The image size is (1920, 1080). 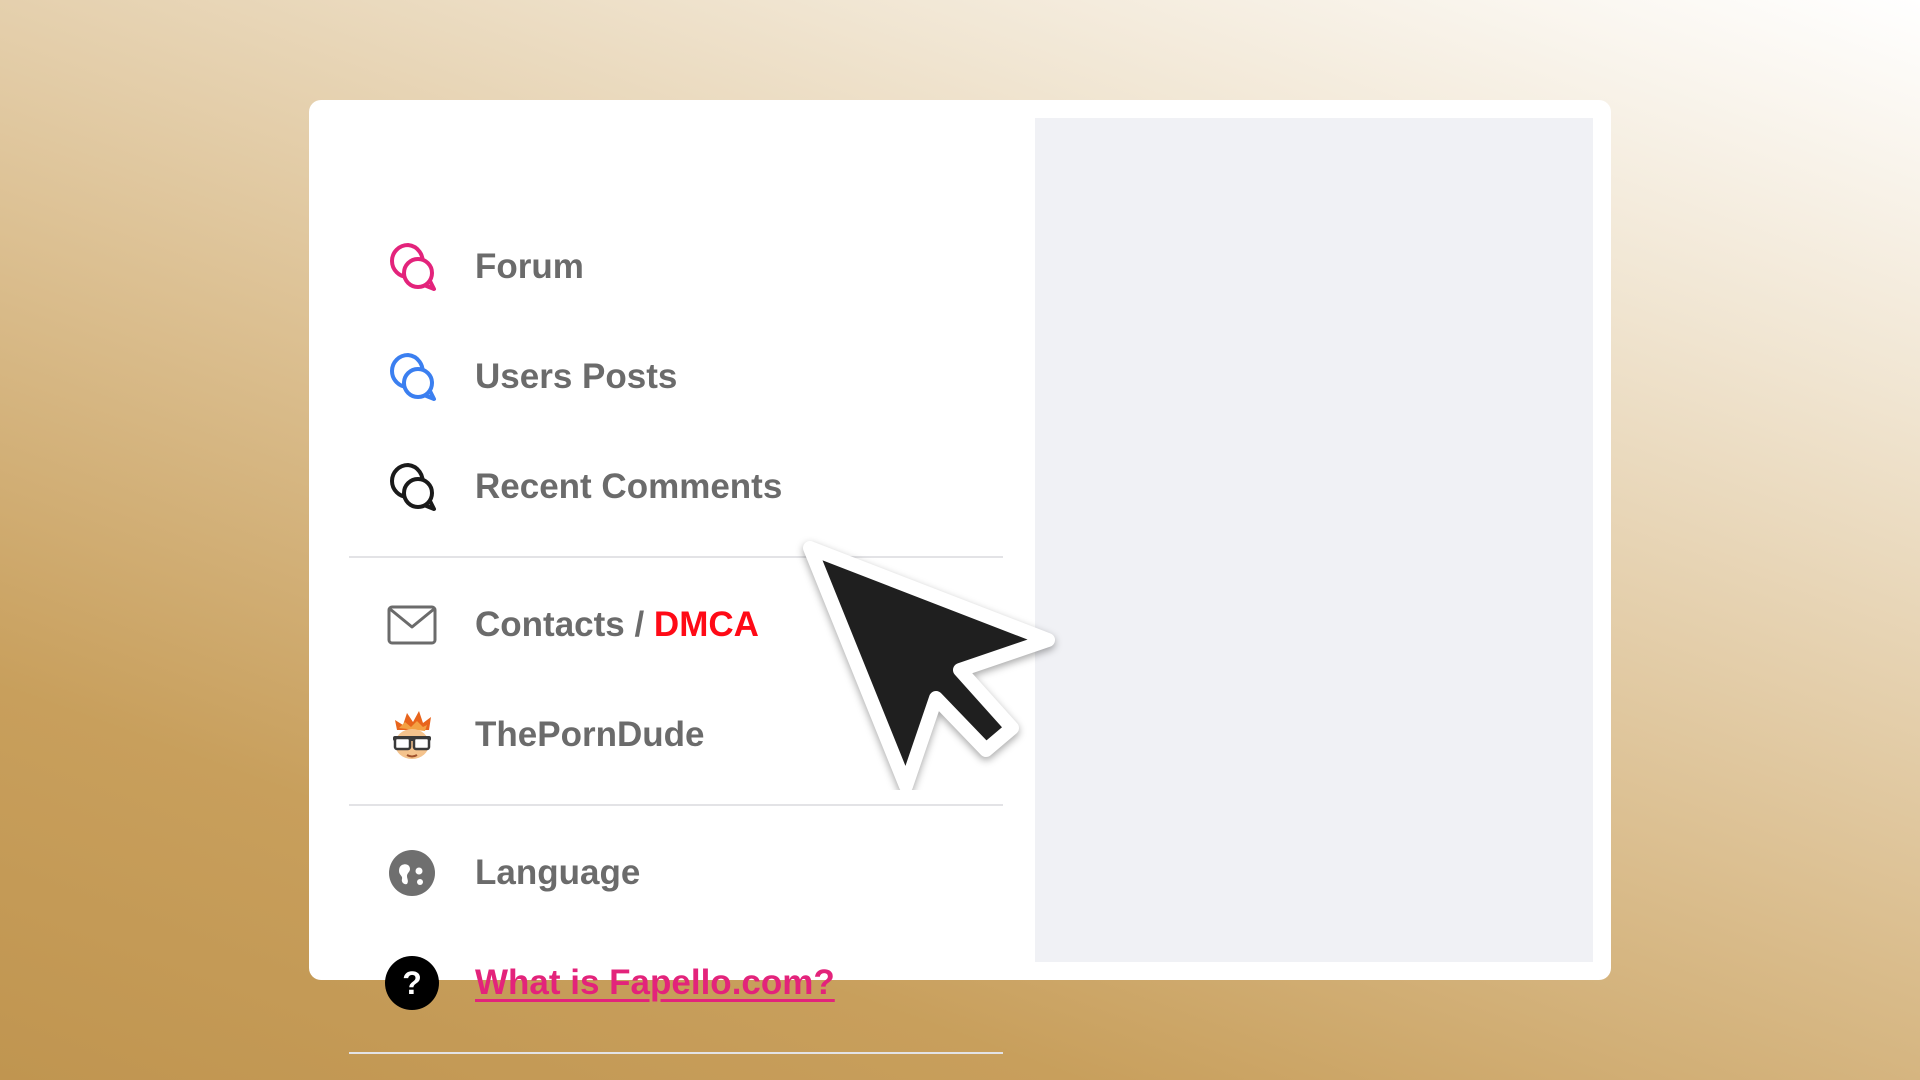 I want to click on menu-item-language: Language, so click(x=676, y=873).